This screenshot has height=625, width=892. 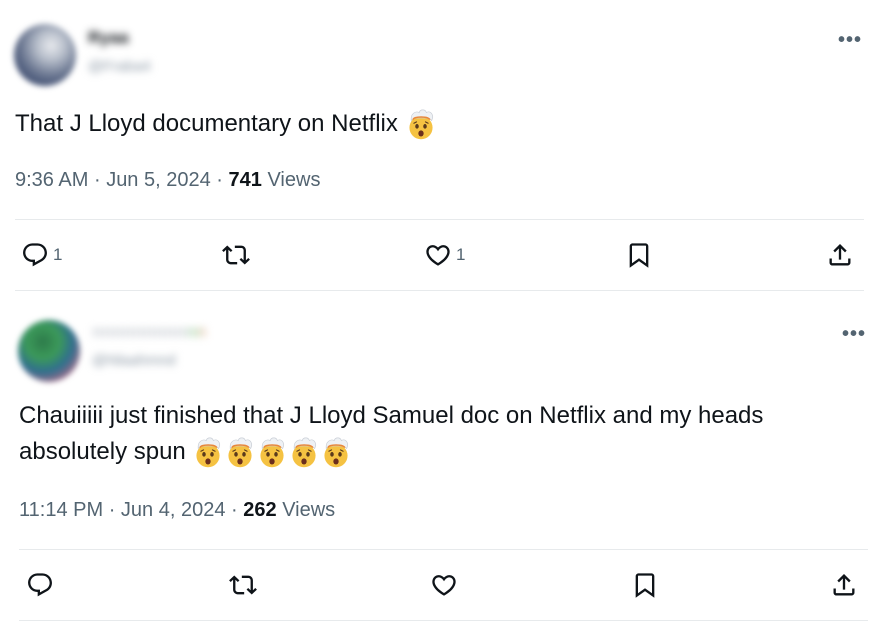 I want to click on like-button, so click(x=444, y=585).